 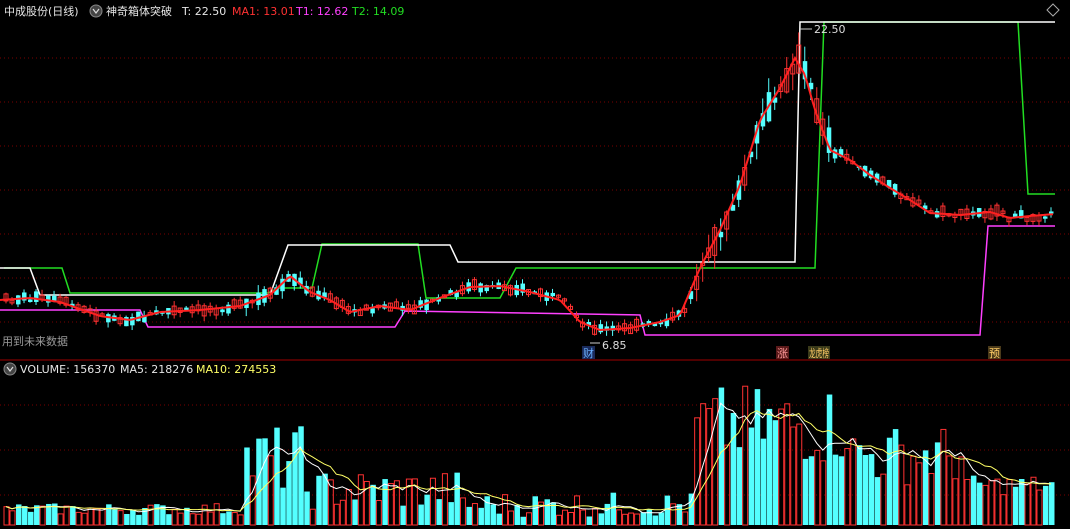 I want to click on t1-value: T1: 12.62, so click(x=321, y=11).